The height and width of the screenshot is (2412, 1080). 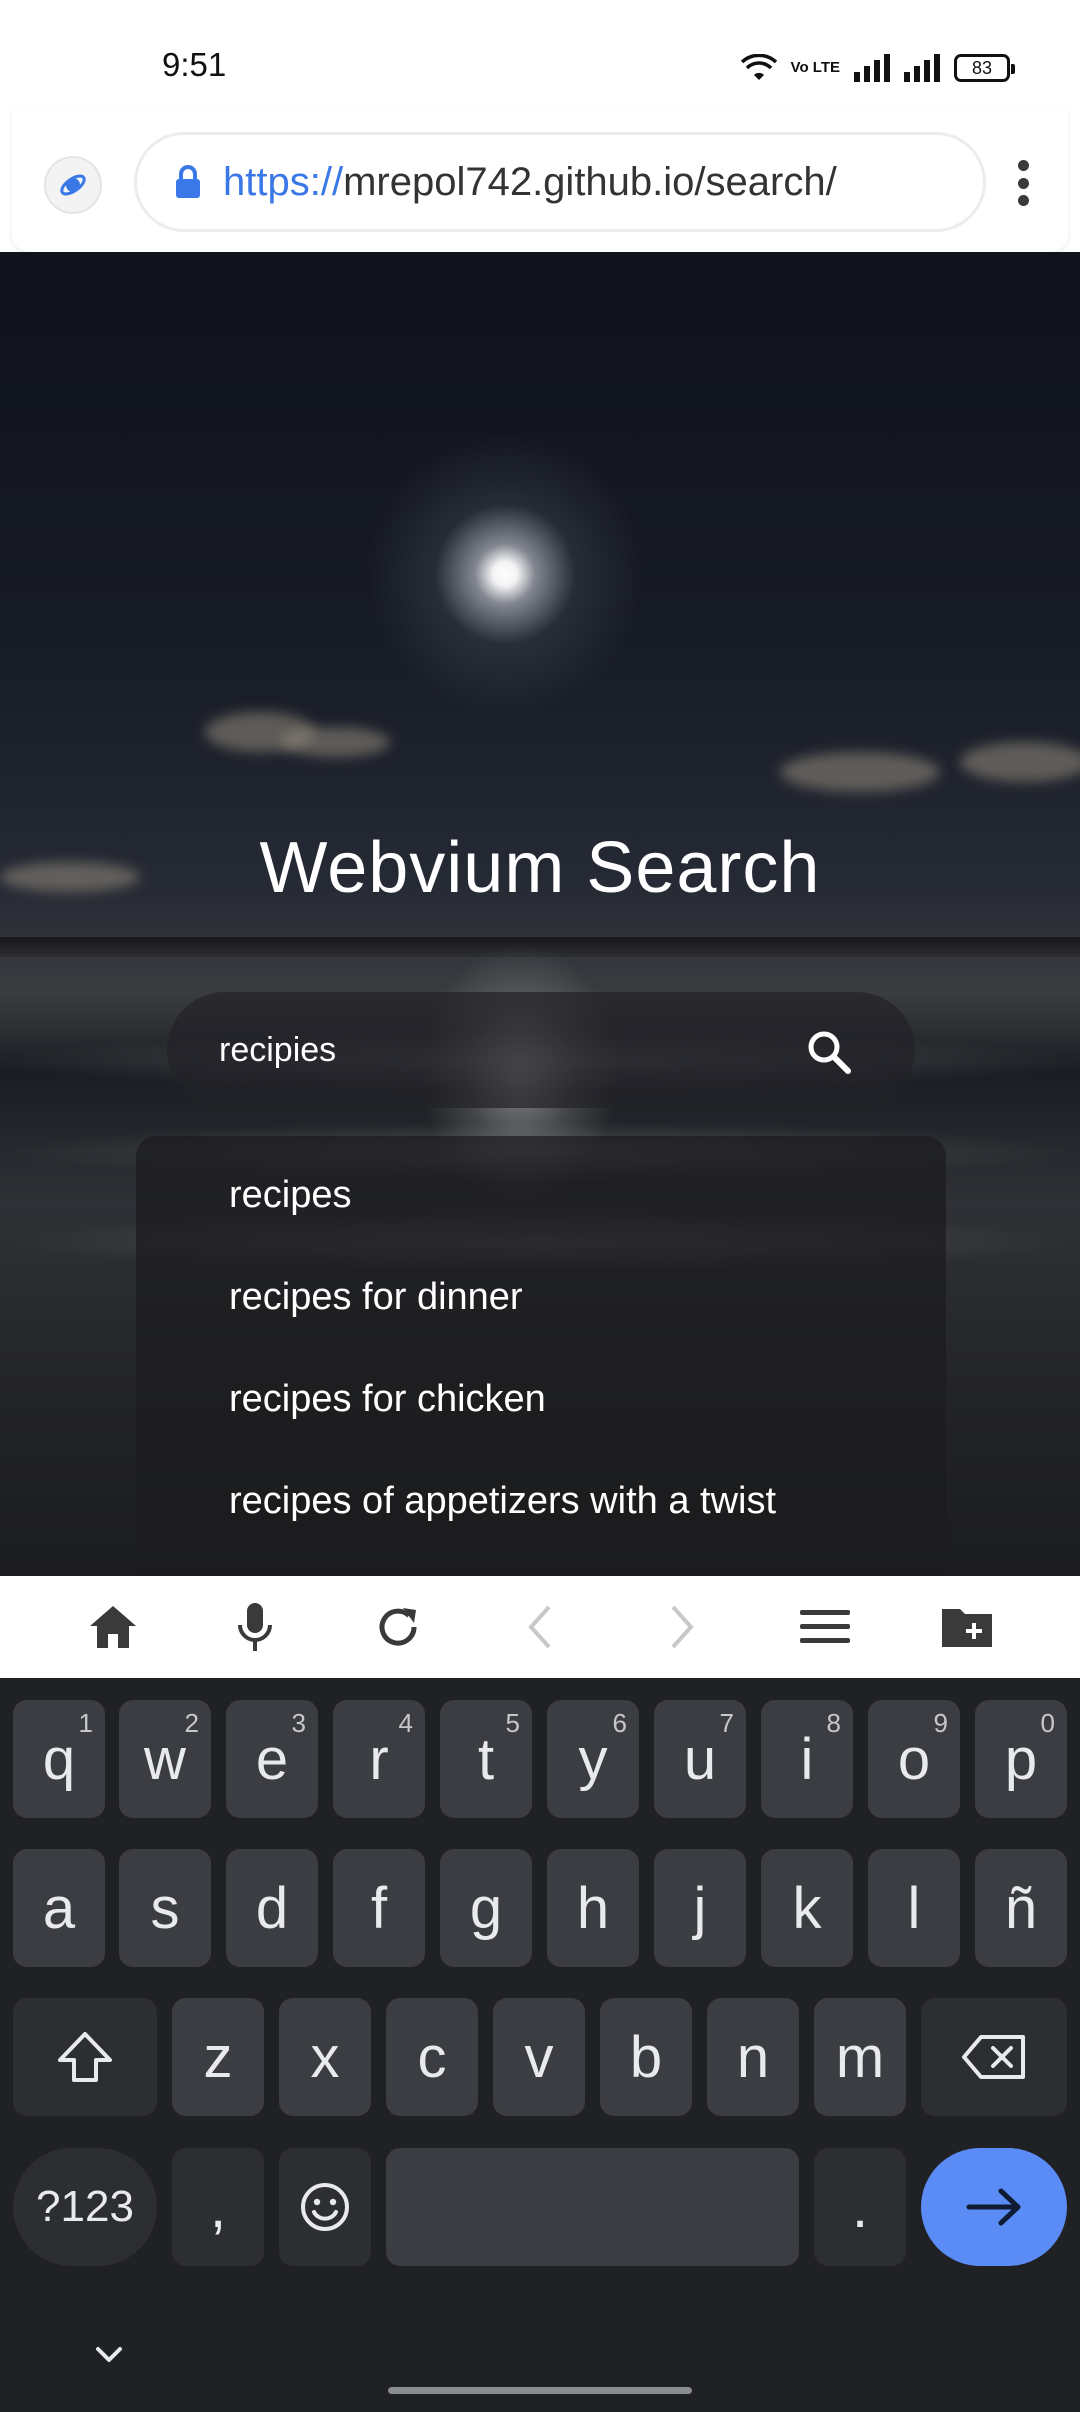 I want to click on url-scheme: https://, so click(x=283, y=181).